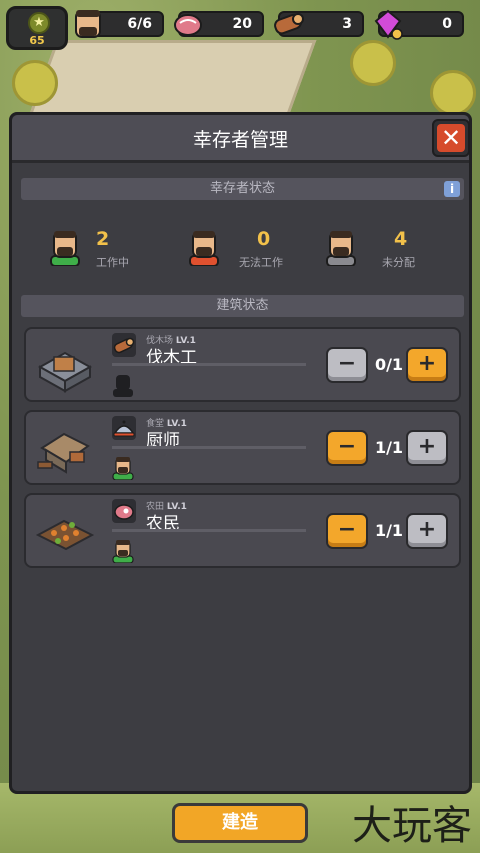  I want to click on stat-unable-label: 无法工作, so click(261, 262).